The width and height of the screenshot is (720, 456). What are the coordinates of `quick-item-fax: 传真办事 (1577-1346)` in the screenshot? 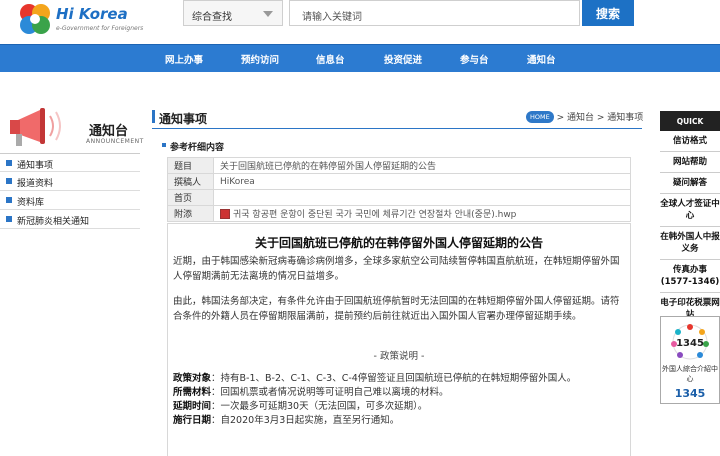 It's located at (690, 276).